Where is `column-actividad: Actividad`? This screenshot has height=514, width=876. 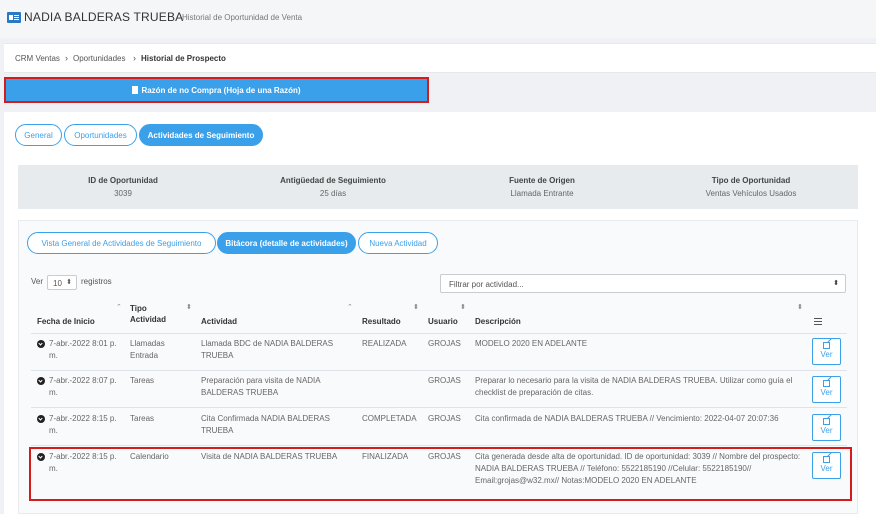 column-actividad: Actividad is located at coordinates (219, 321).